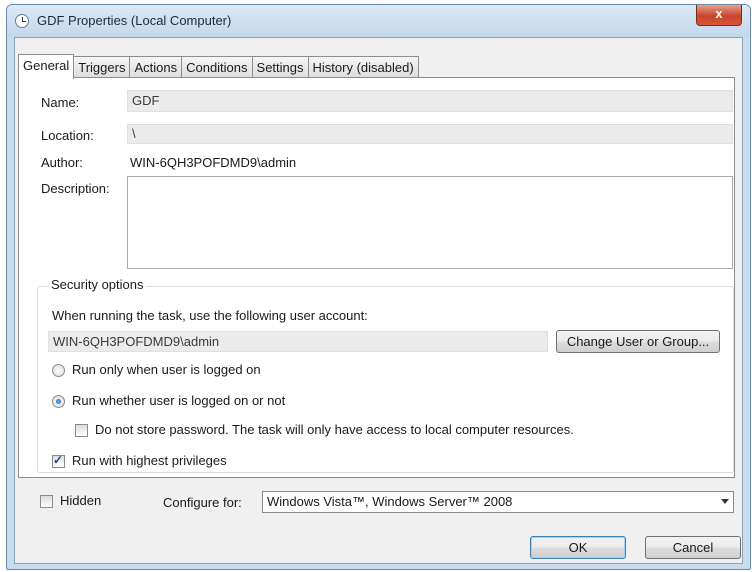  Describe the element at coordinates (62, 162) in the screenshot. I see `author-label: Author:` at that location.